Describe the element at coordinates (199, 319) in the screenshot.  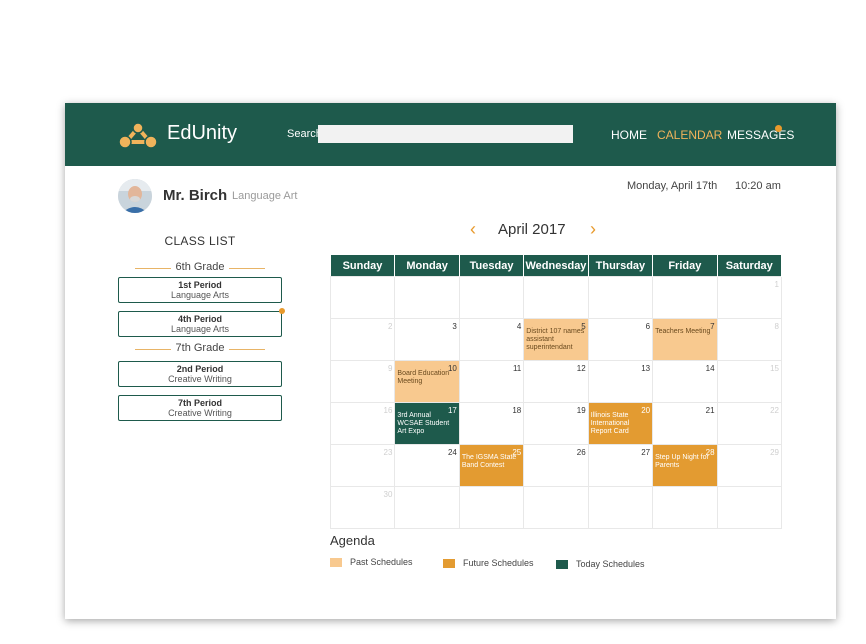
I see `period-label: 4th Period` at that location.